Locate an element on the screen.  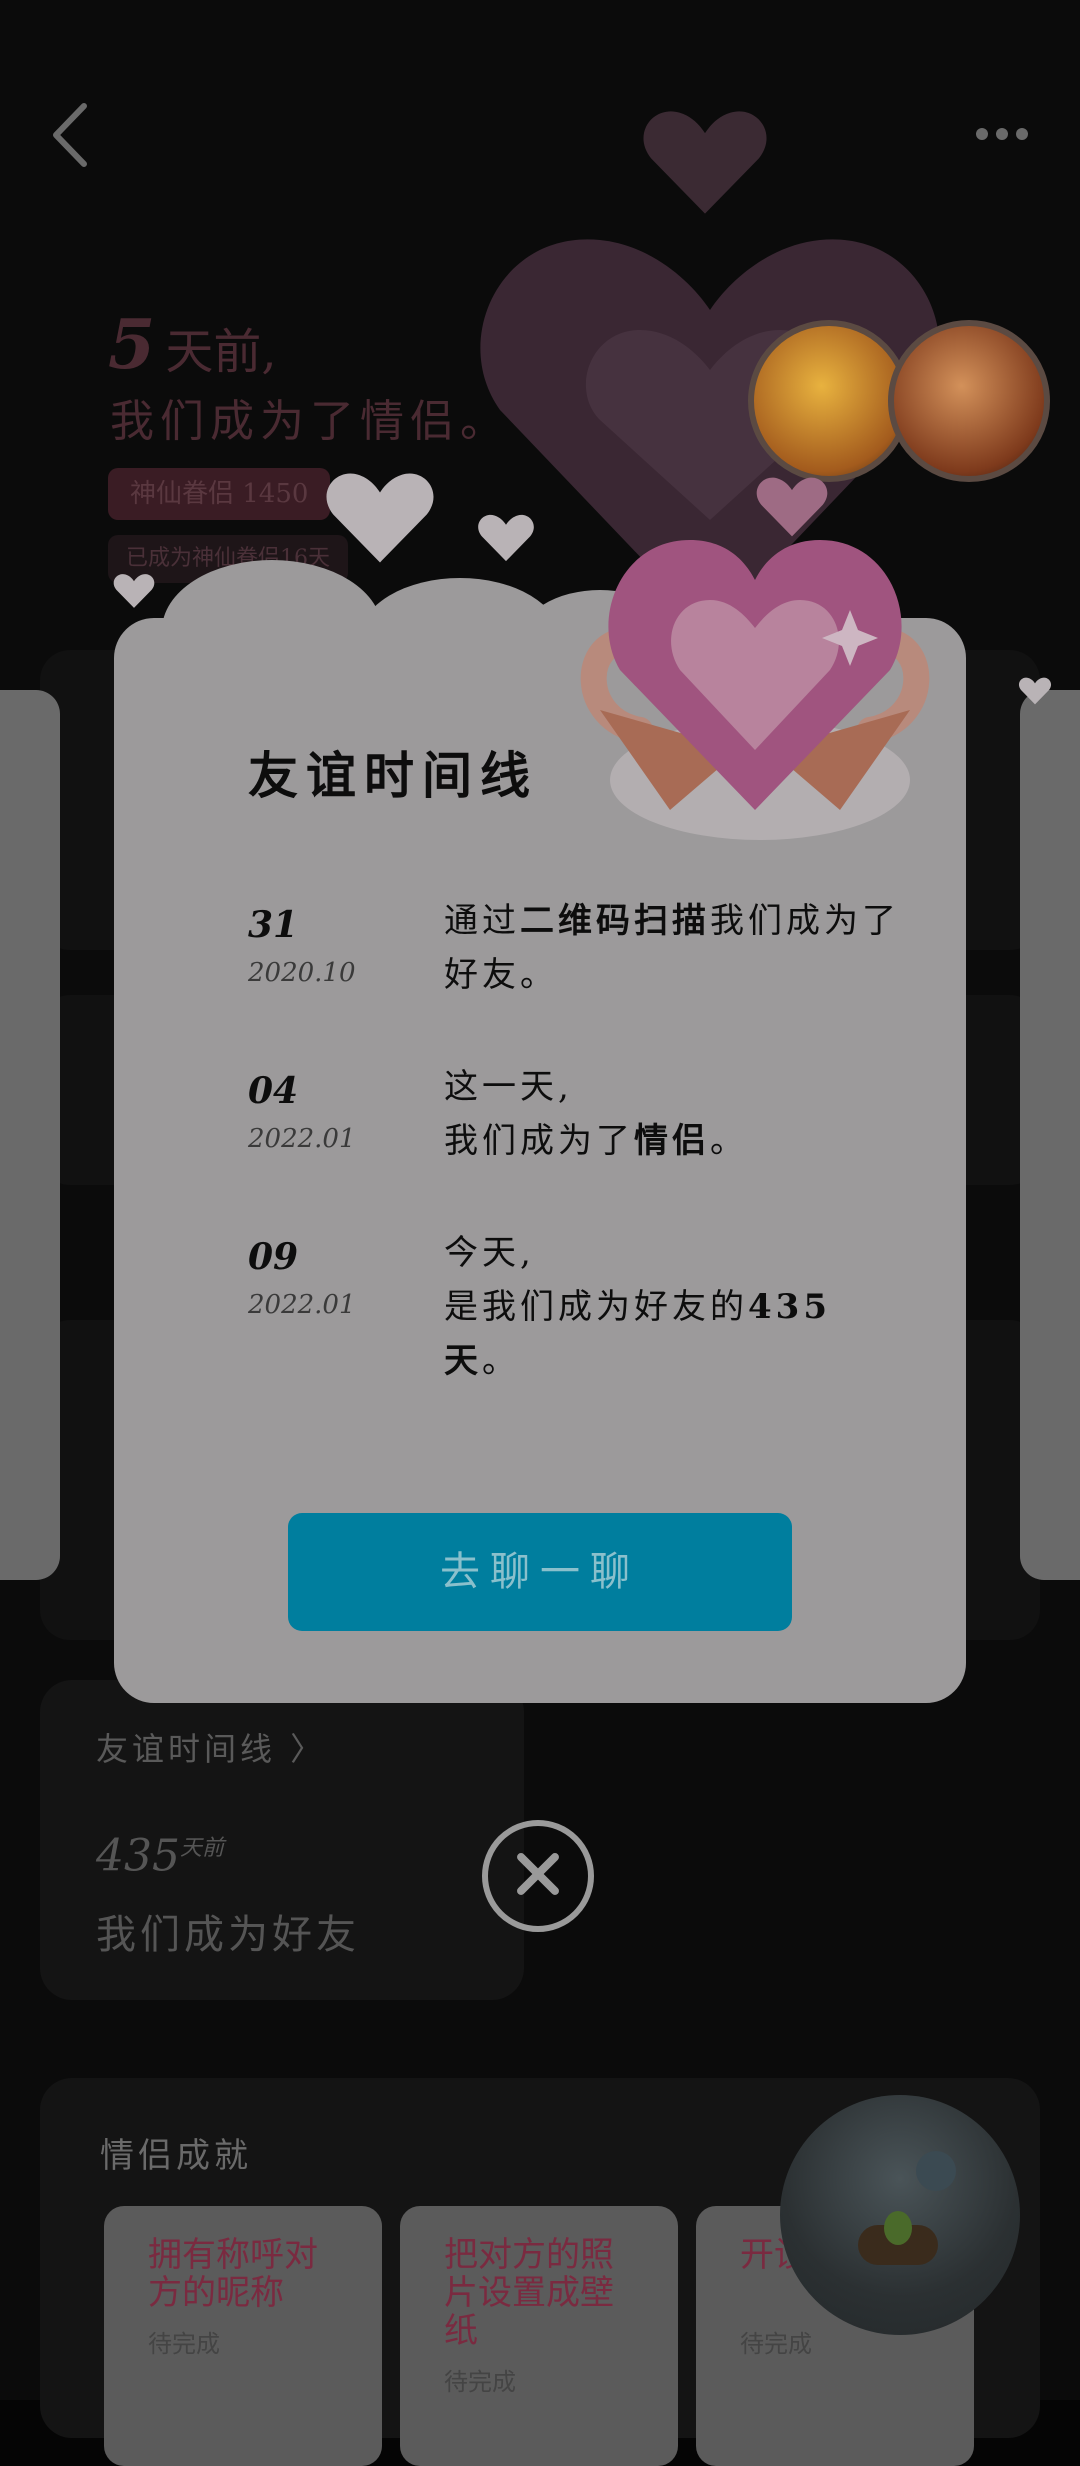
days-ago-number: 5 is located at coordinates (132, 345).